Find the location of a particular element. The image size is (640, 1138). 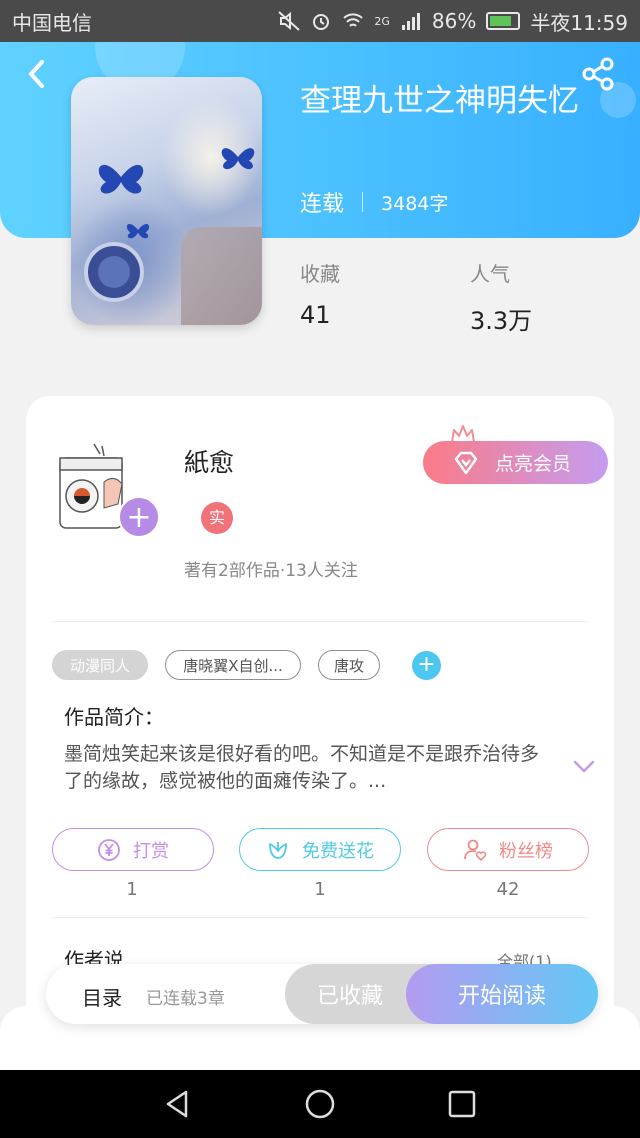

user-heart-icon is located at coordinates (475, 850).